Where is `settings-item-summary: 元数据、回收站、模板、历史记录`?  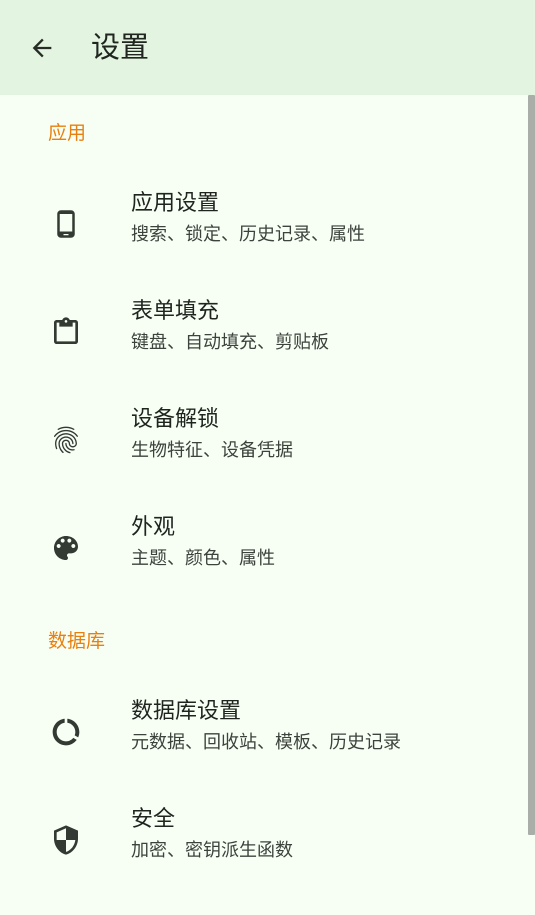 settings-item-summary: 元数据、回收站、模板、历史记录 is located at coordinates (266, 742).